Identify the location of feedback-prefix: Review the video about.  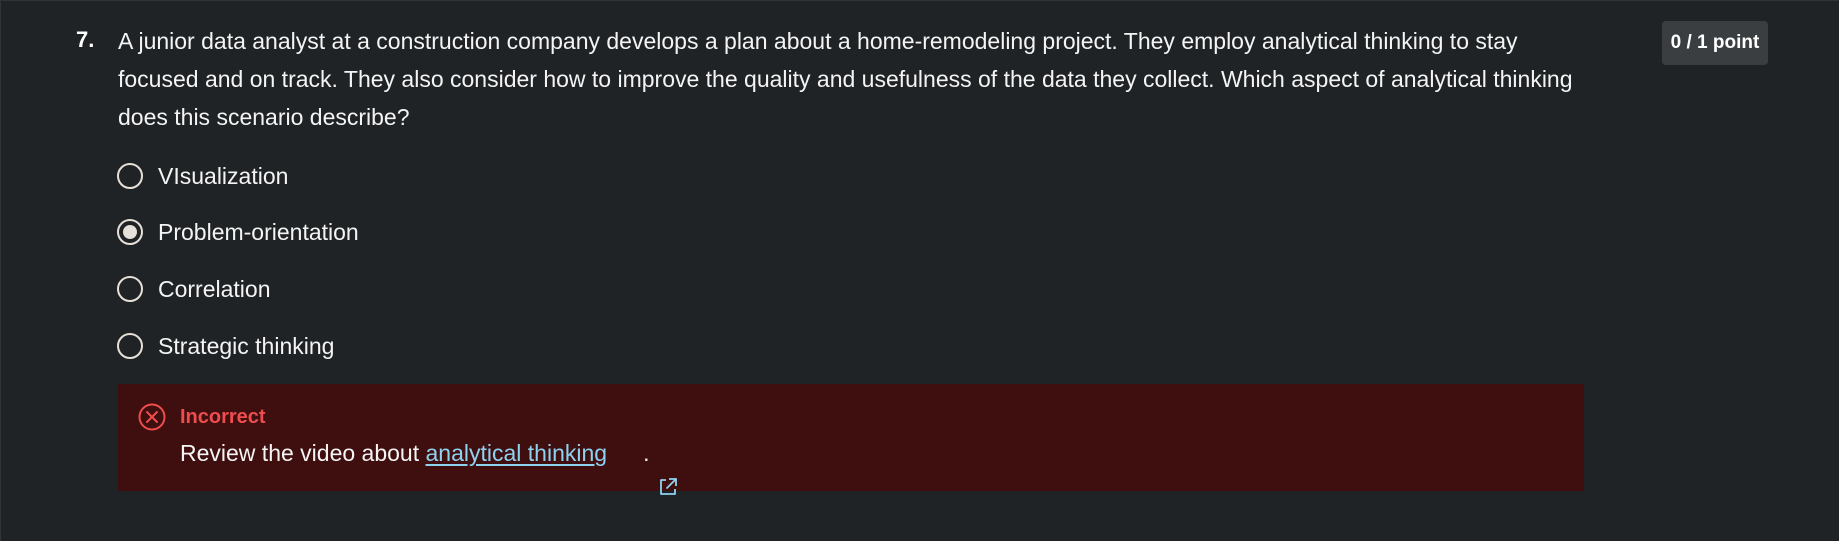
(303, 453).